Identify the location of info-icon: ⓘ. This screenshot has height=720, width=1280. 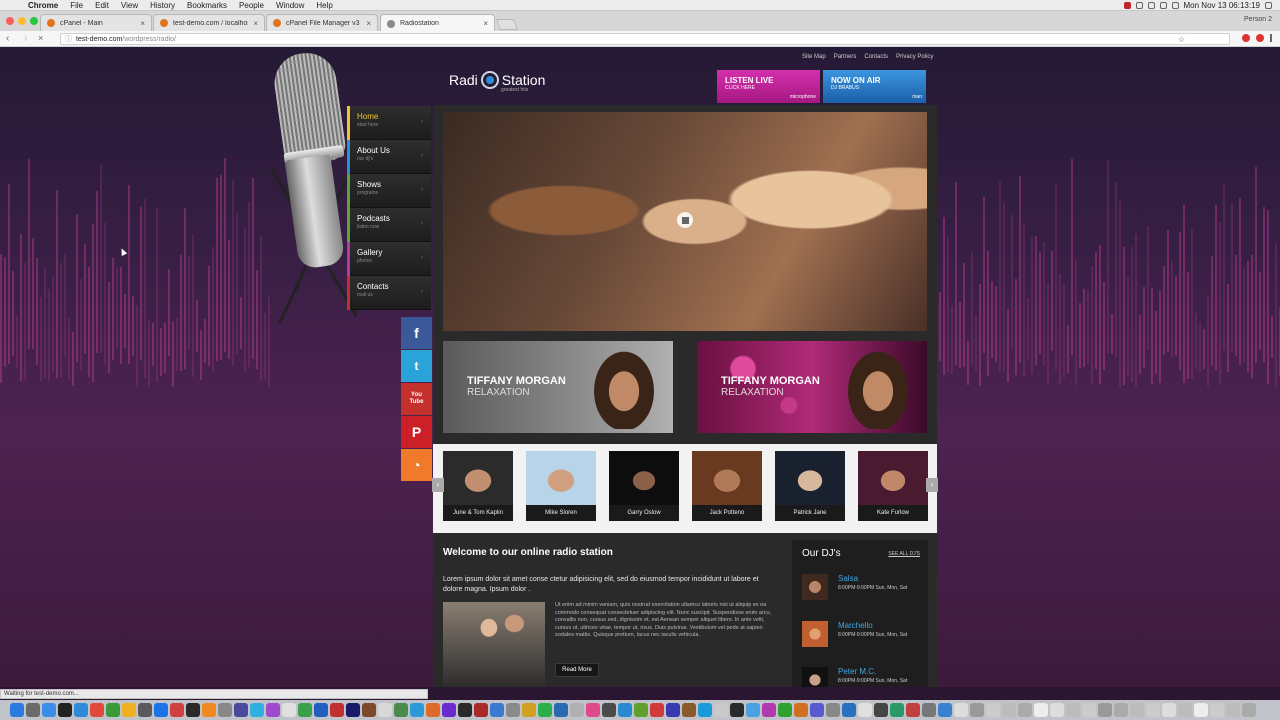
(68, 39).